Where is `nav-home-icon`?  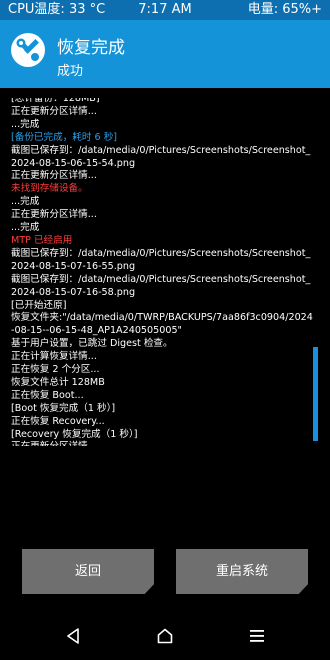
nav-home-icon is located at coordinates (165, 636).